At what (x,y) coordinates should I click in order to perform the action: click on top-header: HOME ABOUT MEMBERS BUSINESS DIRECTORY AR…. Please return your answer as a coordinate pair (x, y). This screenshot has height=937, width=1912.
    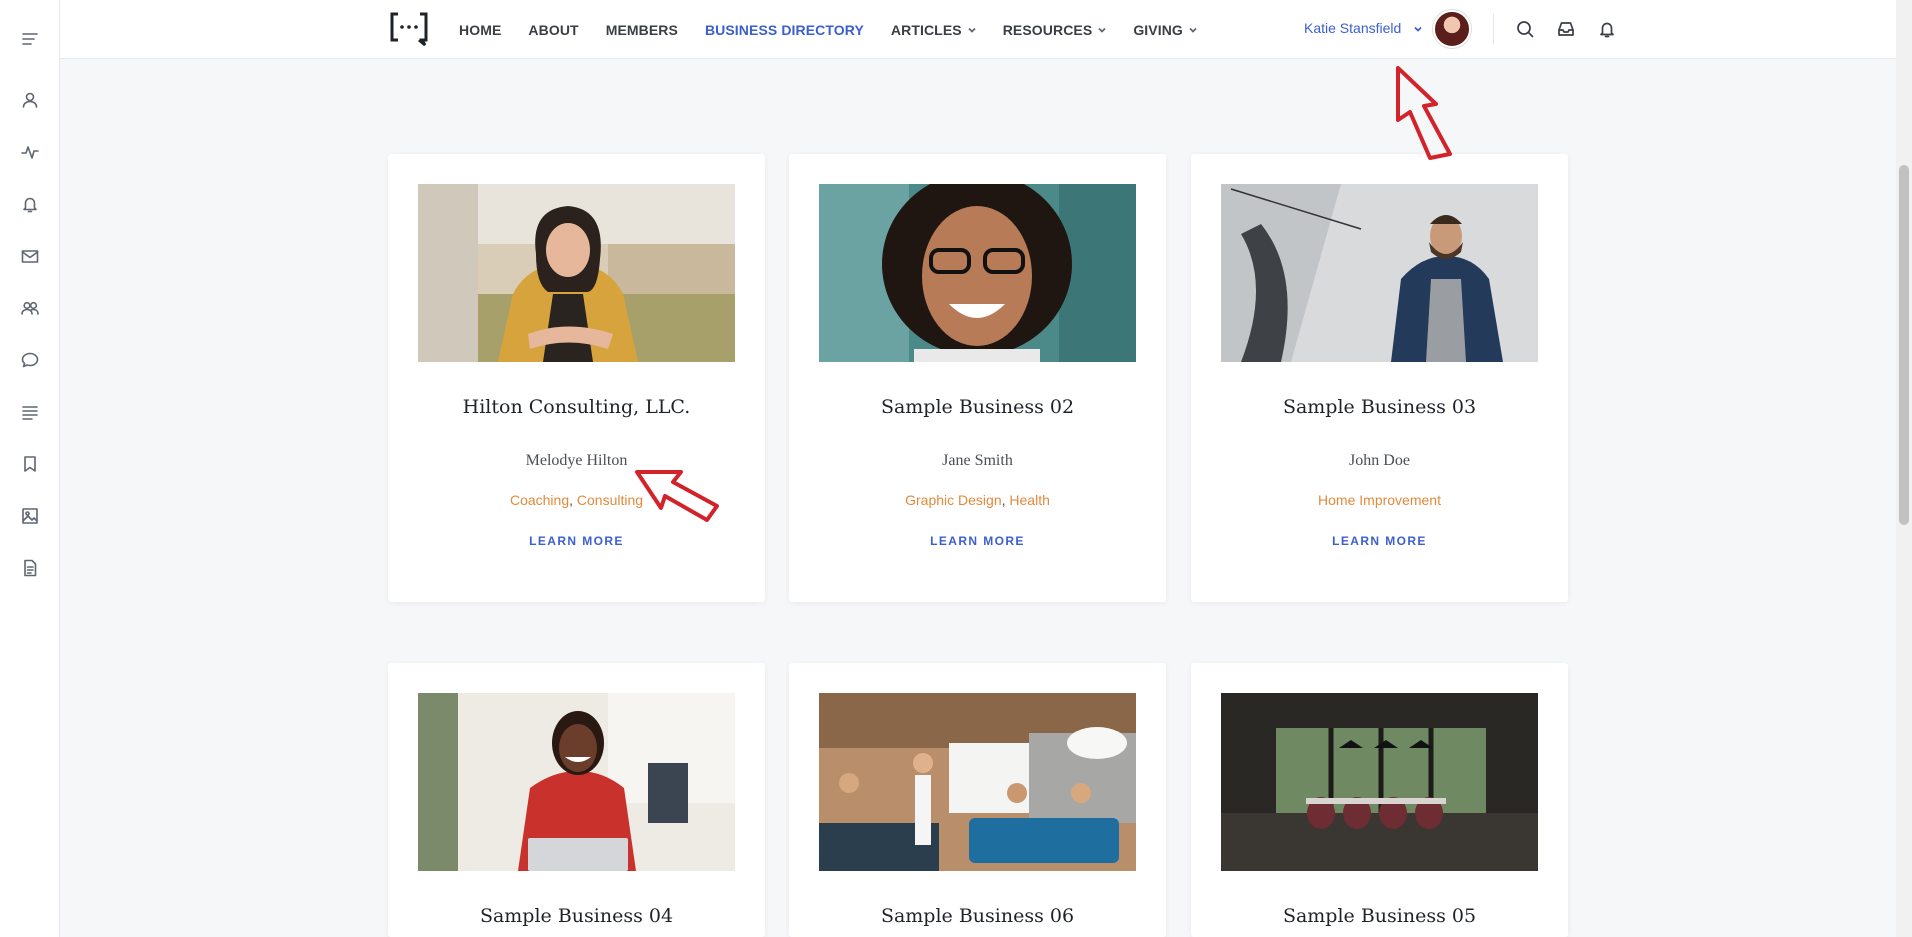
    Looking at the image, I should click on (978, 29).